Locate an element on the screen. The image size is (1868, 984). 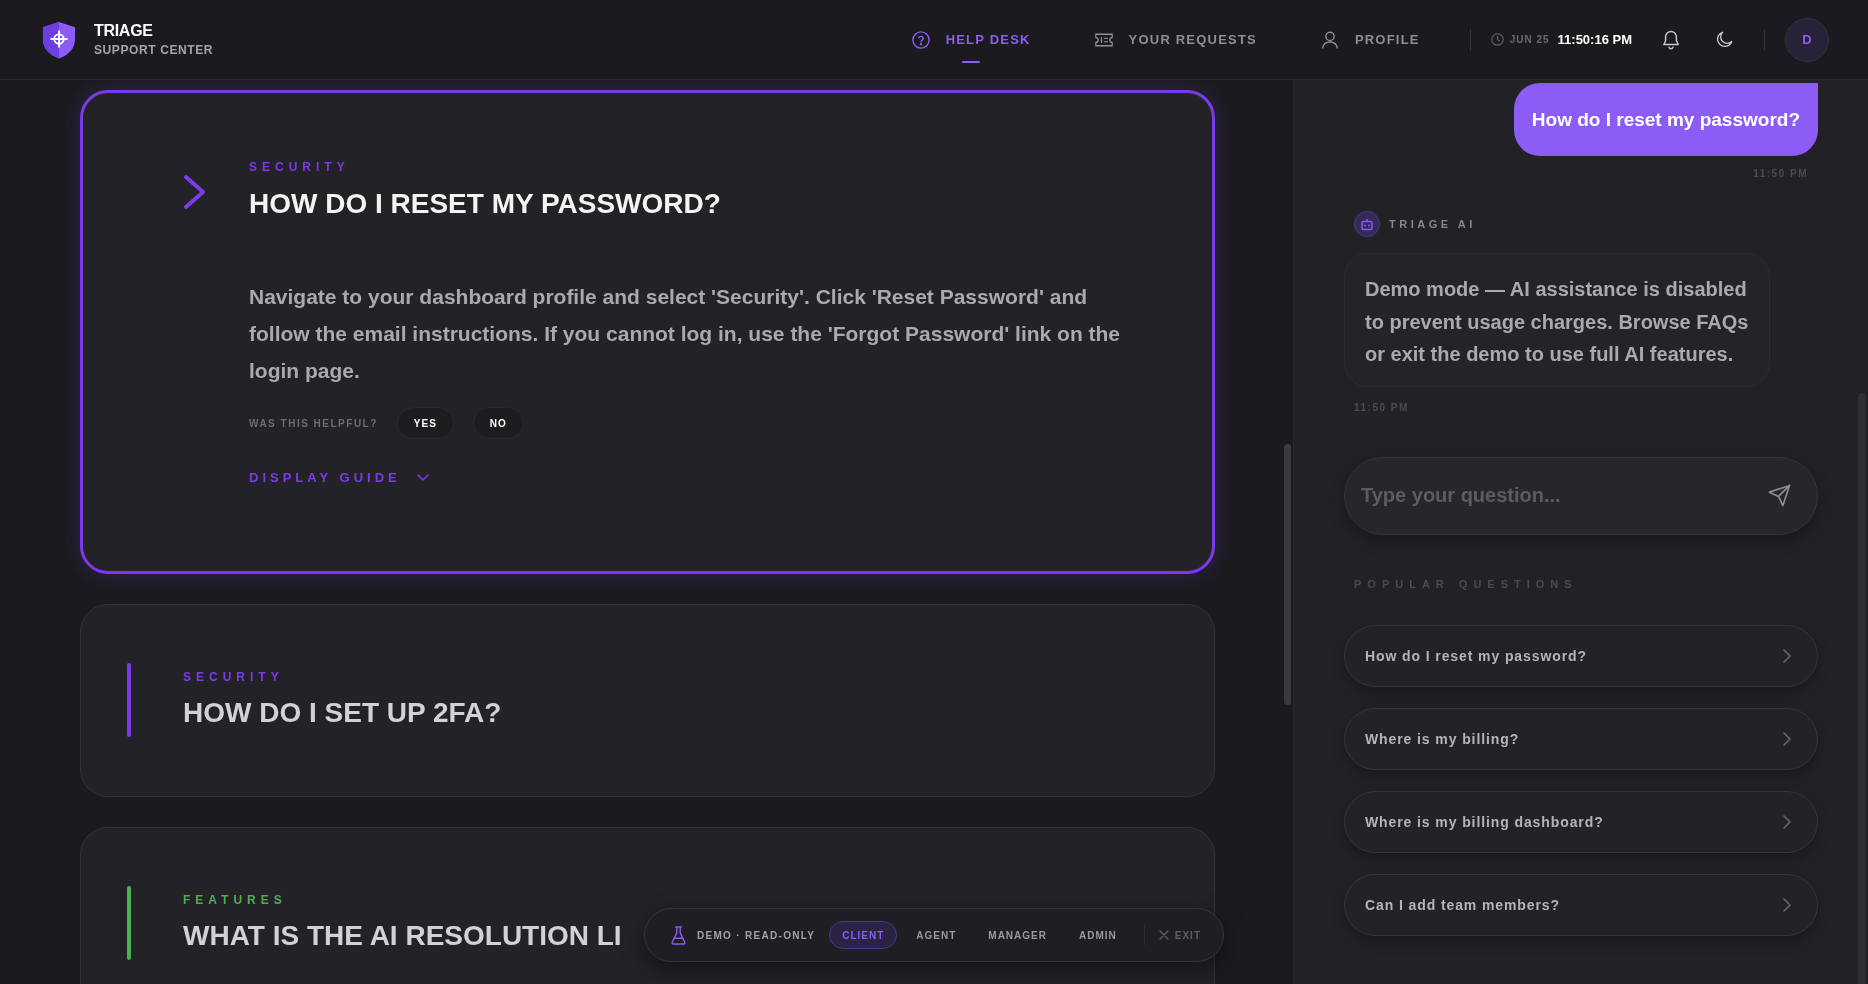
shield-icon is located at coordinates (59, 39).